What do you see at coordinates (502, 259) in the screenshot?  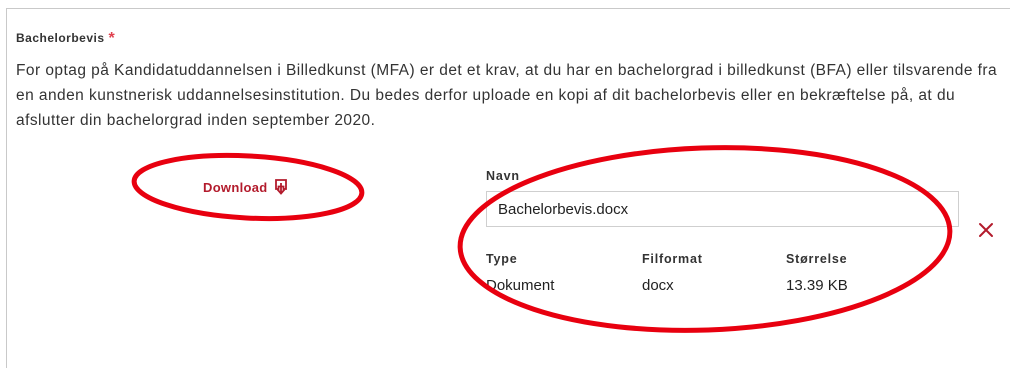 I see `type-label: Type` at bounding box center [502, 259].